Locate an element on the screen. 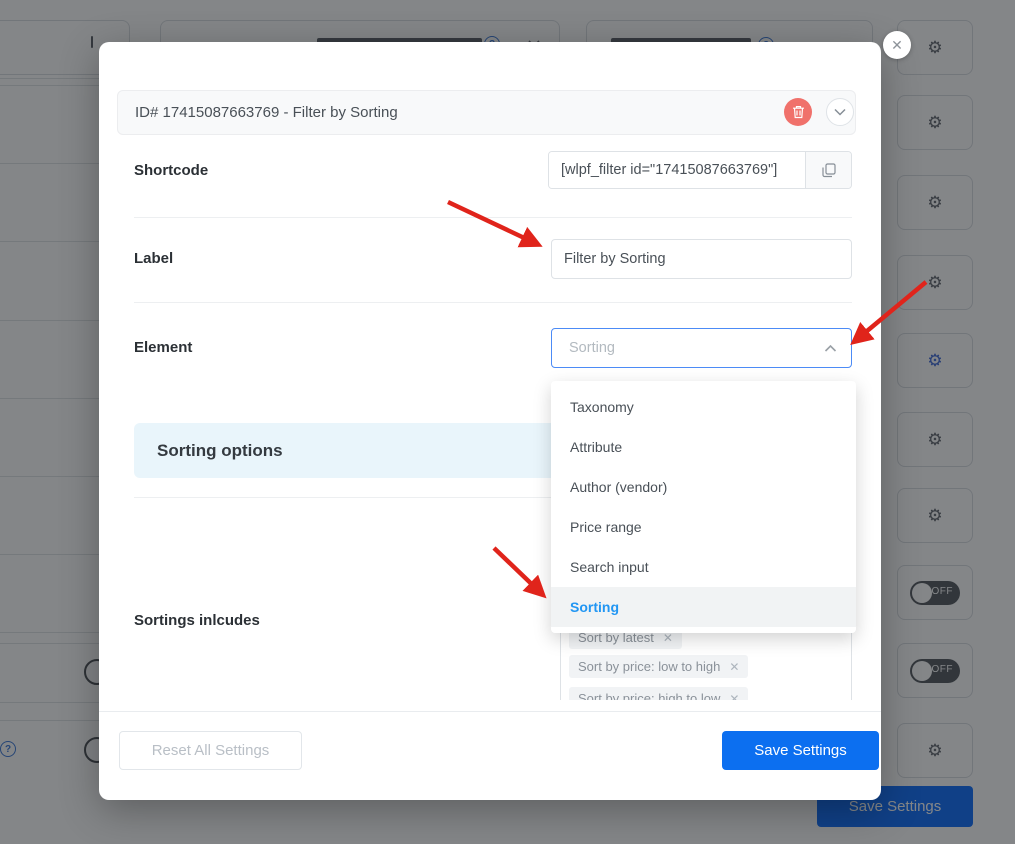 The width and height of the screenshot is (1015, 844). close-modal-button: ✕ is located at coordinates (897, 45).